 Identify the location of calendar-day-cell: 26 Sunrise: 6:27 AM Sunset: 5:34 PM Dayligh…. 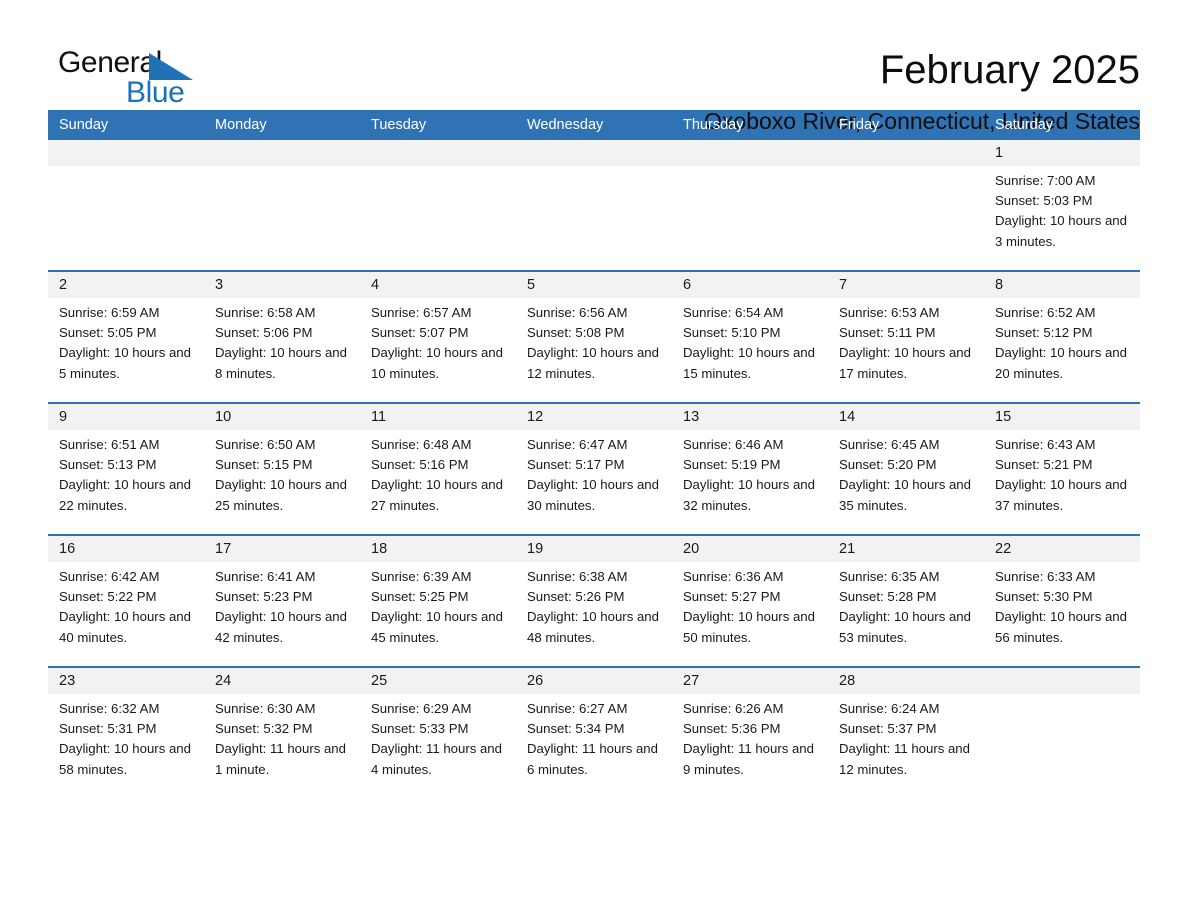
(594, 733).